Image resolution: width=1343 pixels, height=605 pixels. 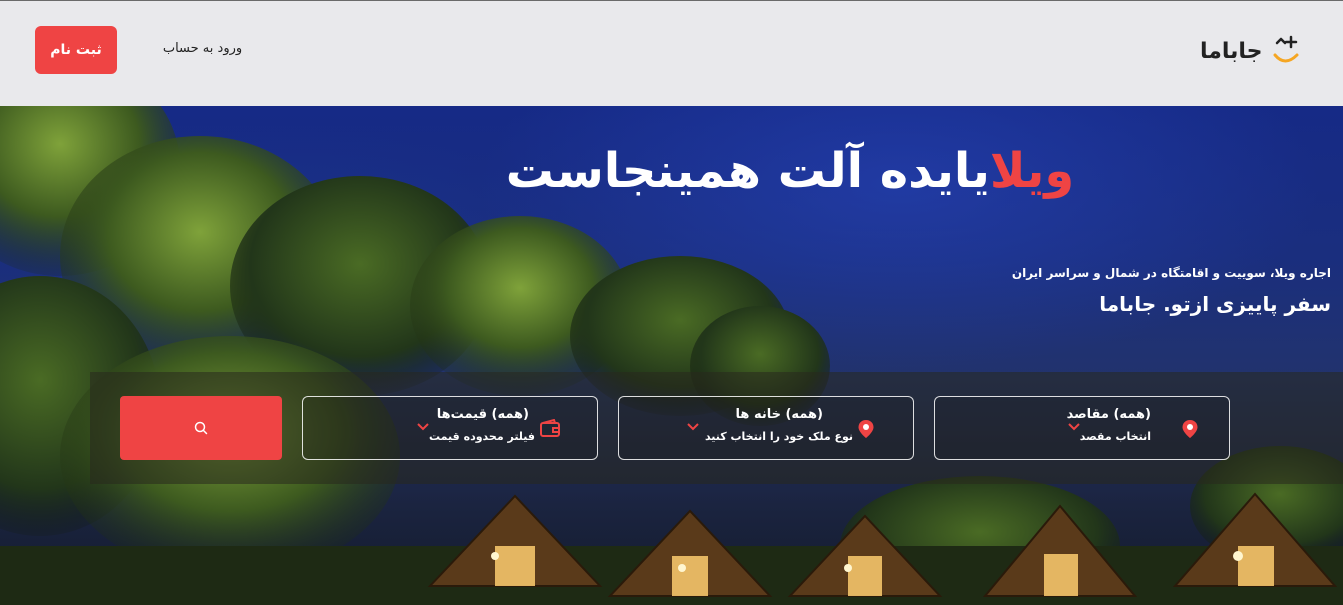 What do you see at coordinates (482, 414) in the screenshot?
I see `price-filter-title: (همه) قیمت‌ها` at bounding box center [482, 414].